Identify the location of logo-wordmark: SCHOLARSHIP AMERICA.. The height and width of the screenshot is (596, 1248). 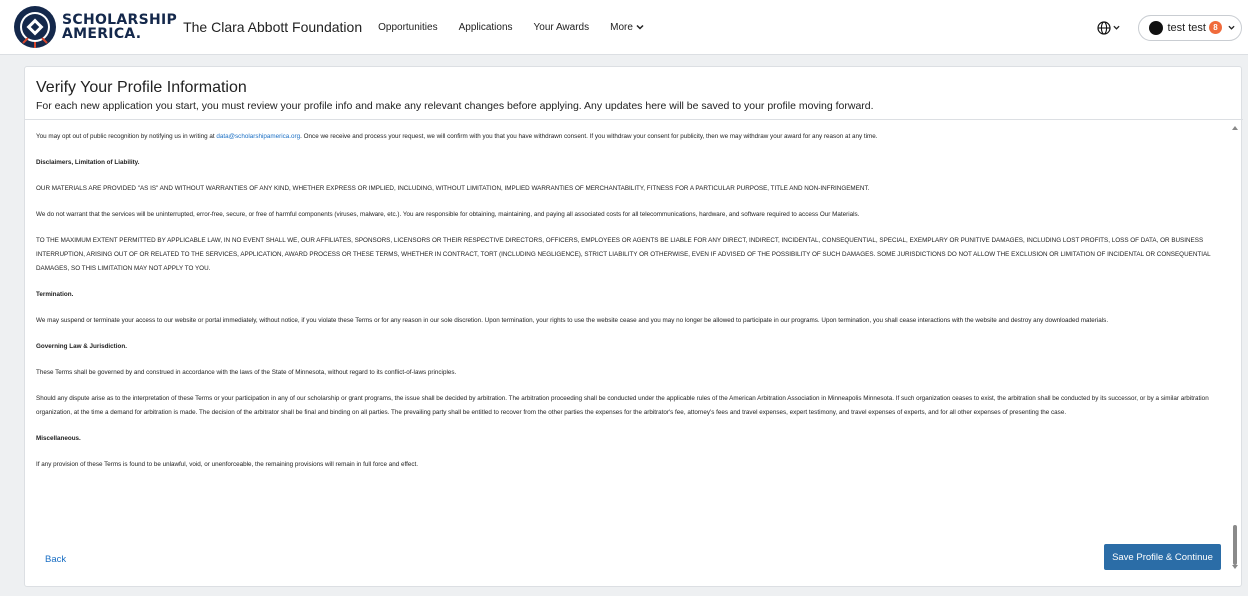
(119, 27).